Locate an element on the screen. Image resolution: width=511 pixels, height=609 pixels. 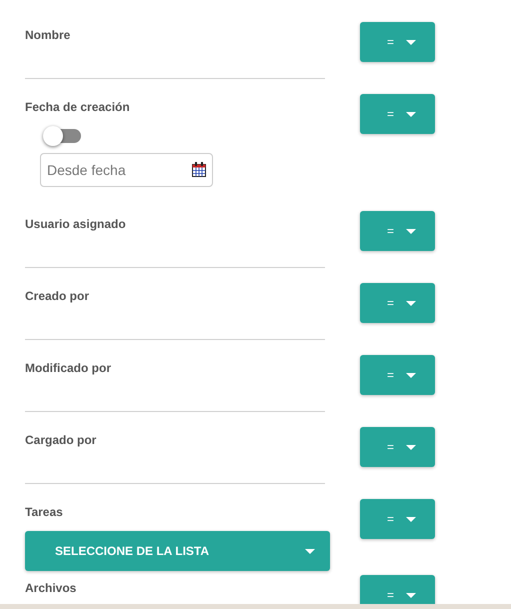
field-label: Tareas is located at coordinates (44, 512).